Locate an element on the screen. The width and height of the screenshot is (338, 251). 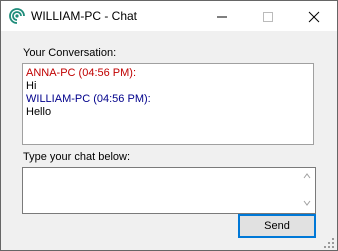
minimize-icon is located at coordinates (222, 17).